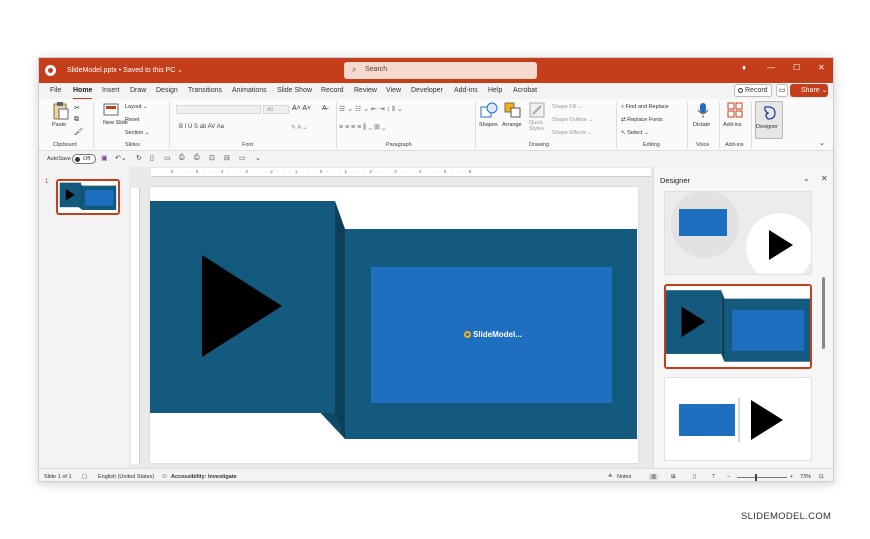 This screenshot has width=870, height=539. What do you see at coordinates (137, 133) in the screenshot?
I see `section-button: Section ⌄` at bounding box center [137, 133].